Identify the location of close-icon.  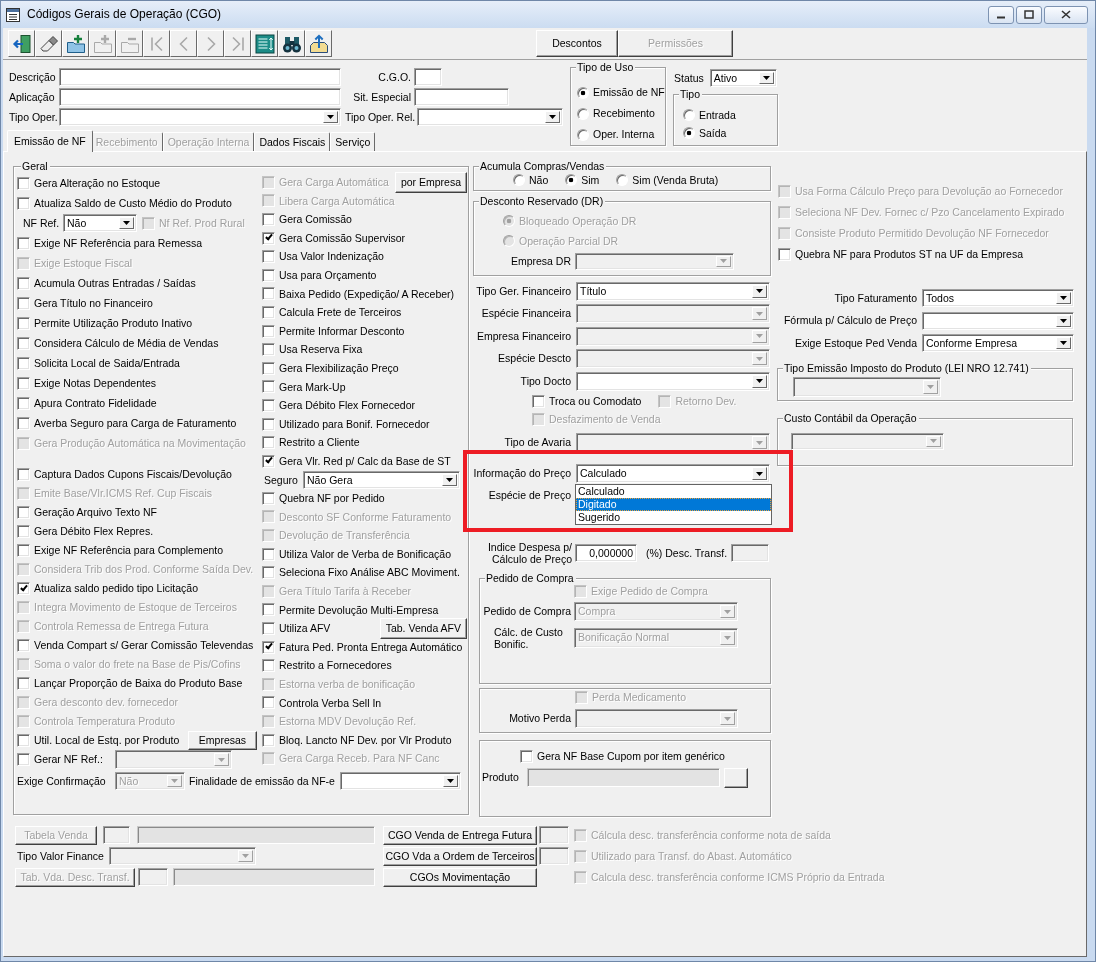
(1066, 14).